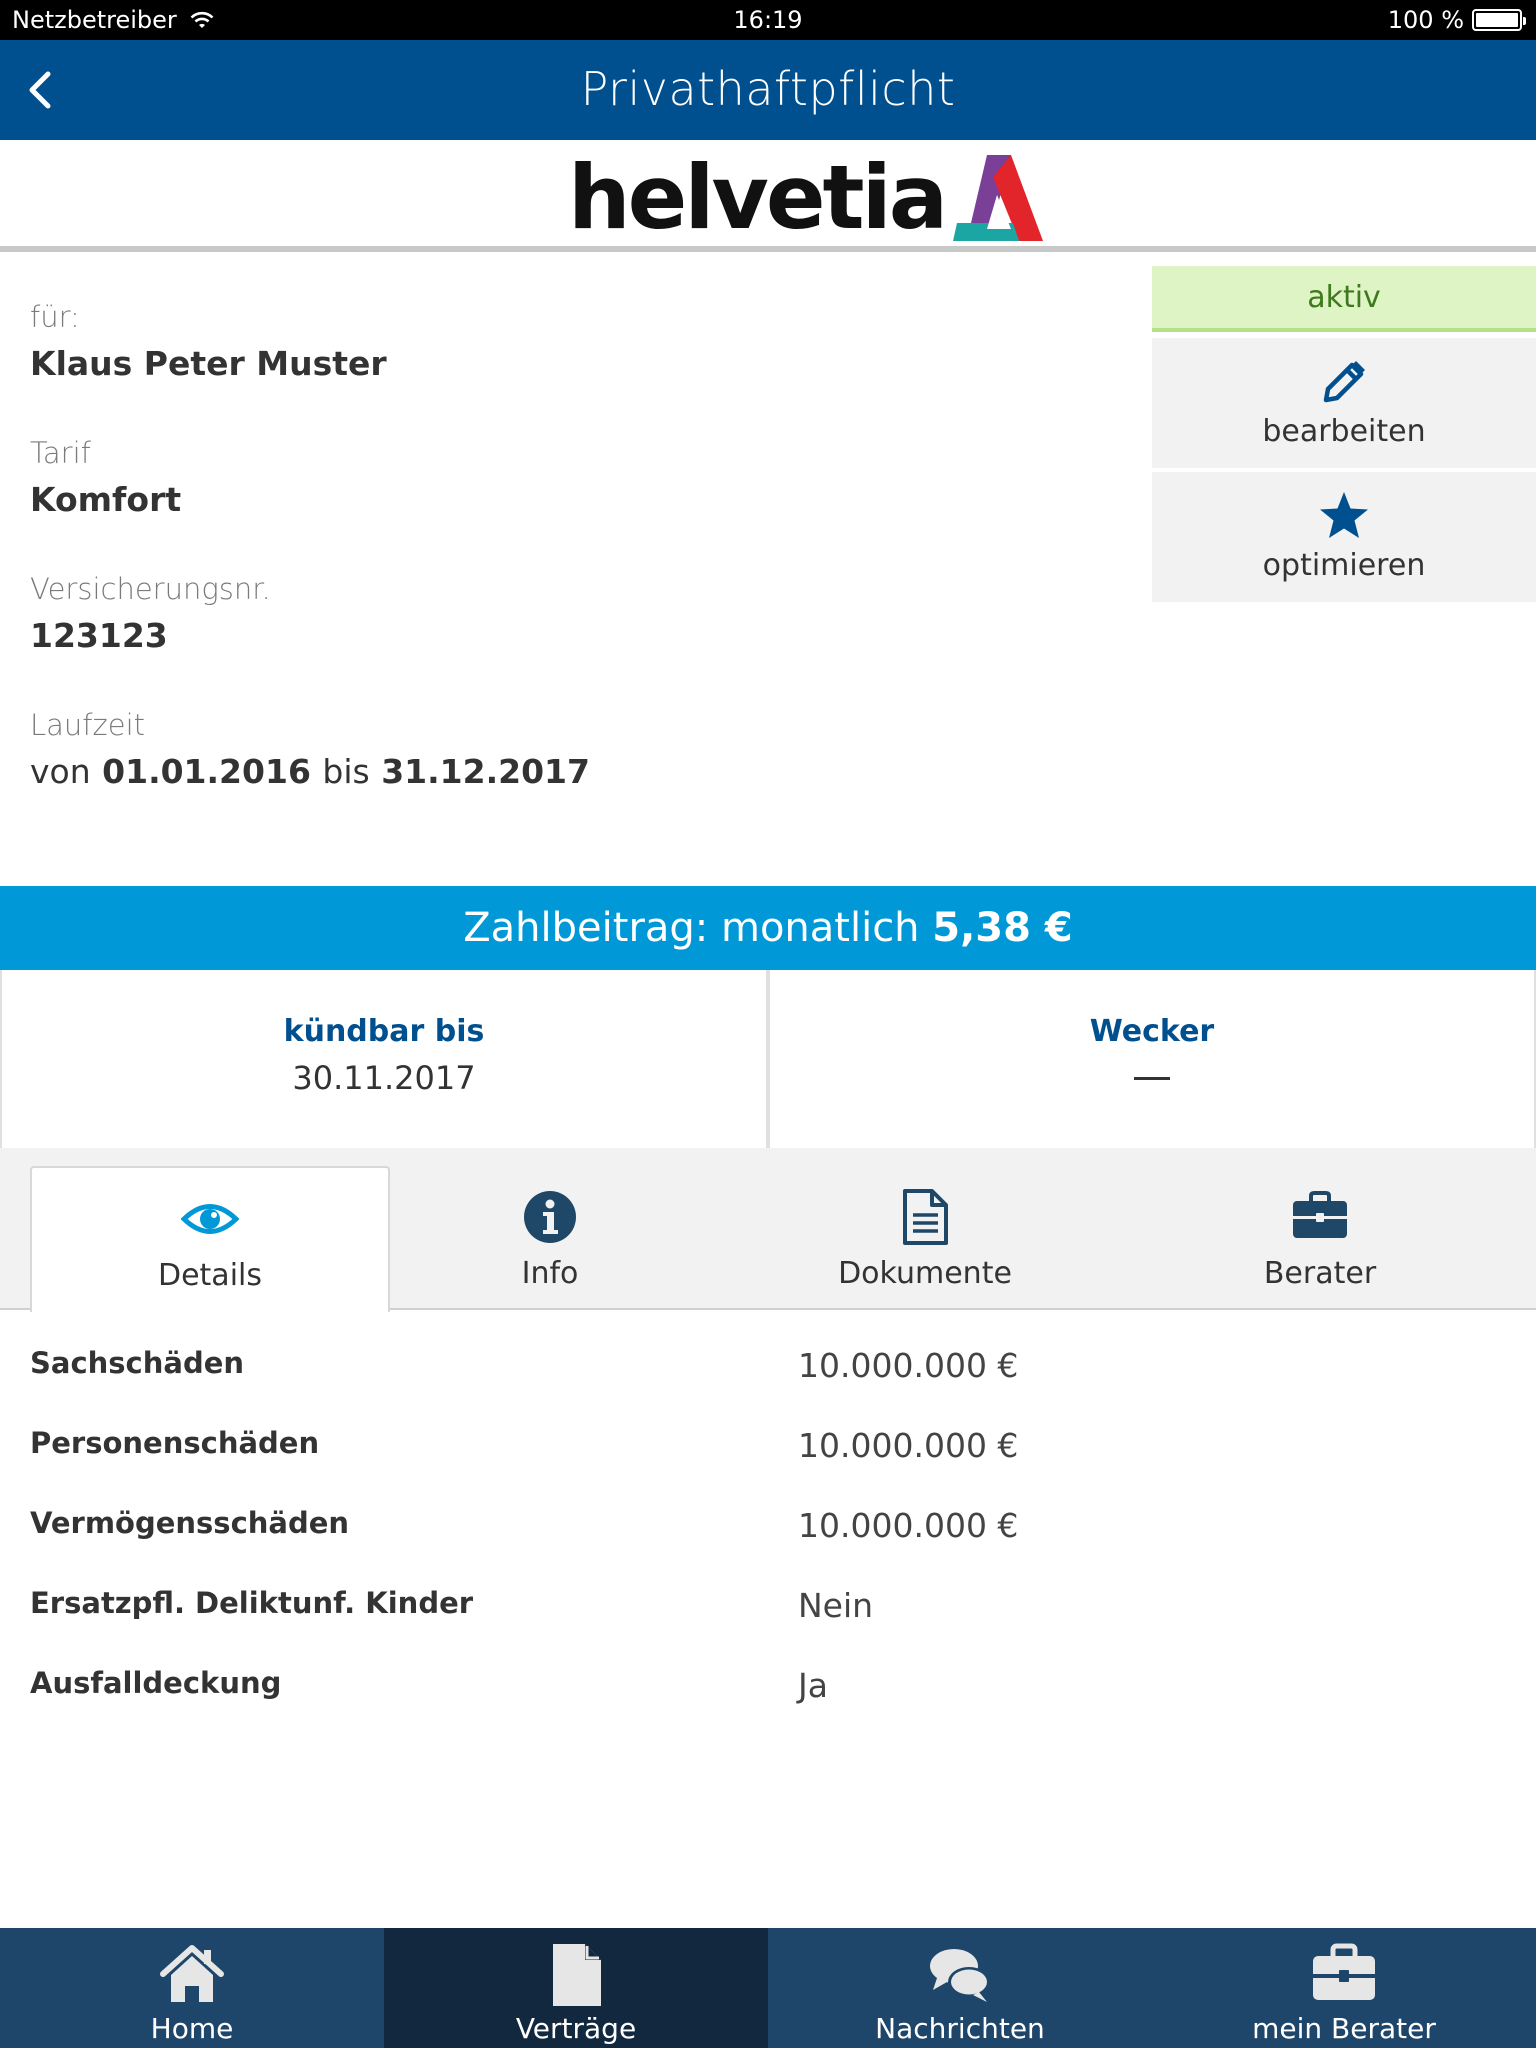 The image size is (1536, 2048). I want to click on payment-amount: 5,38 €, so click(1002, 928).